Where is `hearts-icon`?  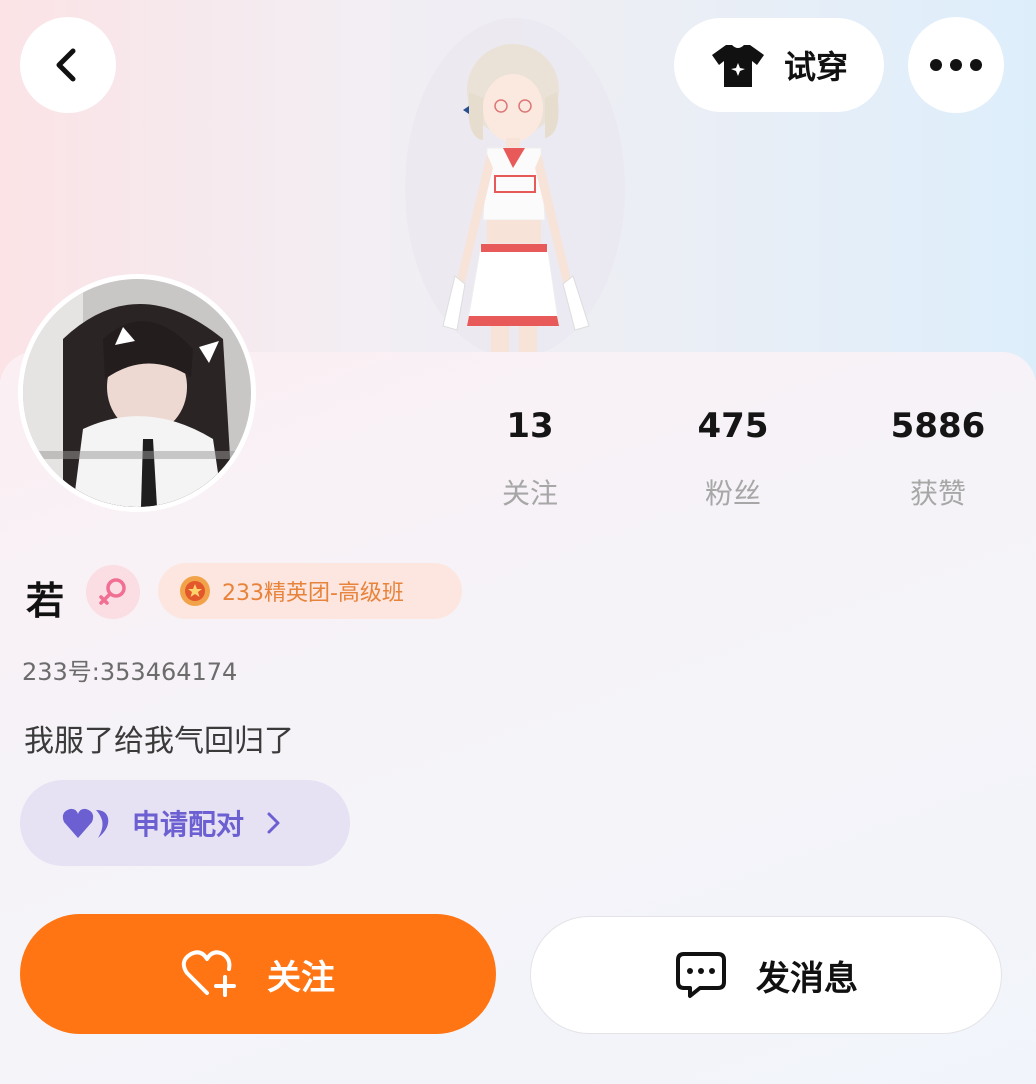 hearts-icon is located at coordinates (85, 823).